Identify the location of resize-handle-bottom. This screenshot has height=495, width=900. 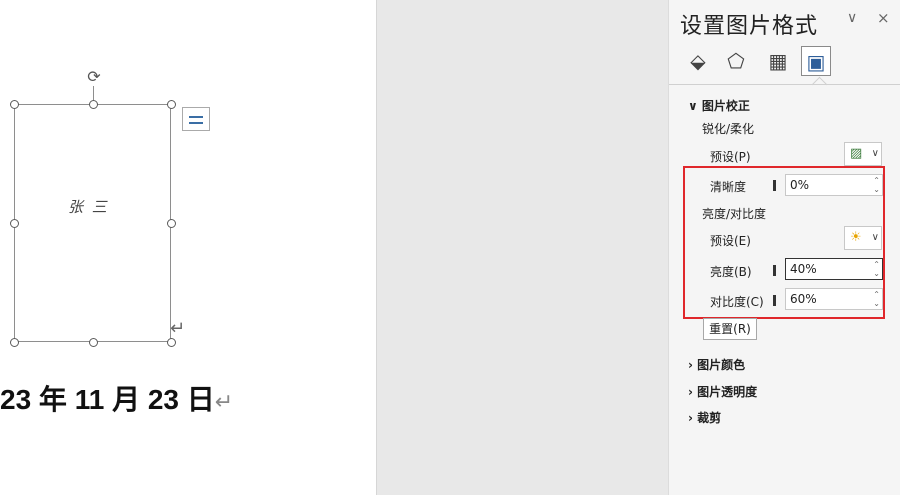
(93, 342).